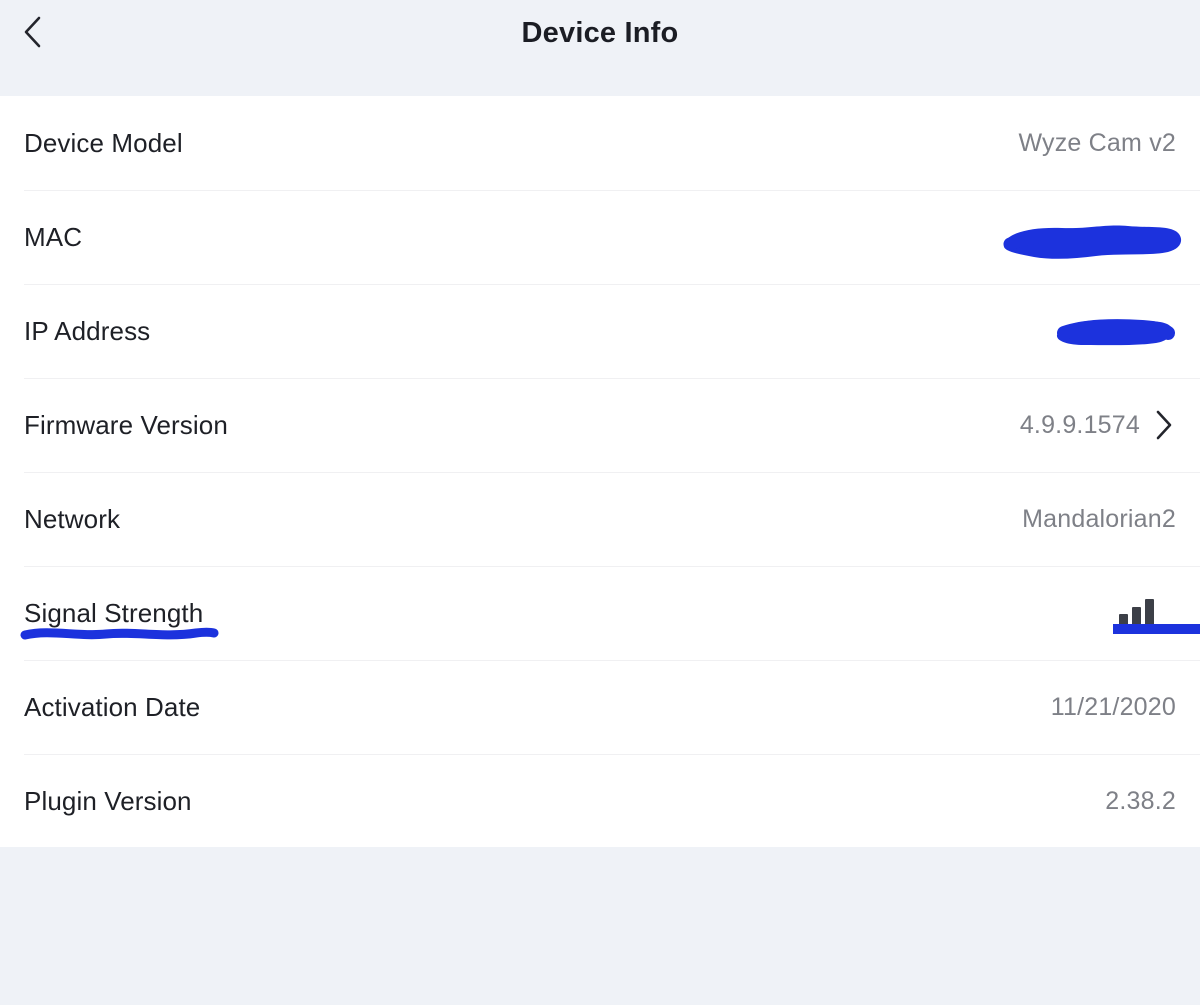 The image size is (1200, 1005). I want to click on table-row-device-model: Device Model Wyze Cam v2, so click(600, 143).